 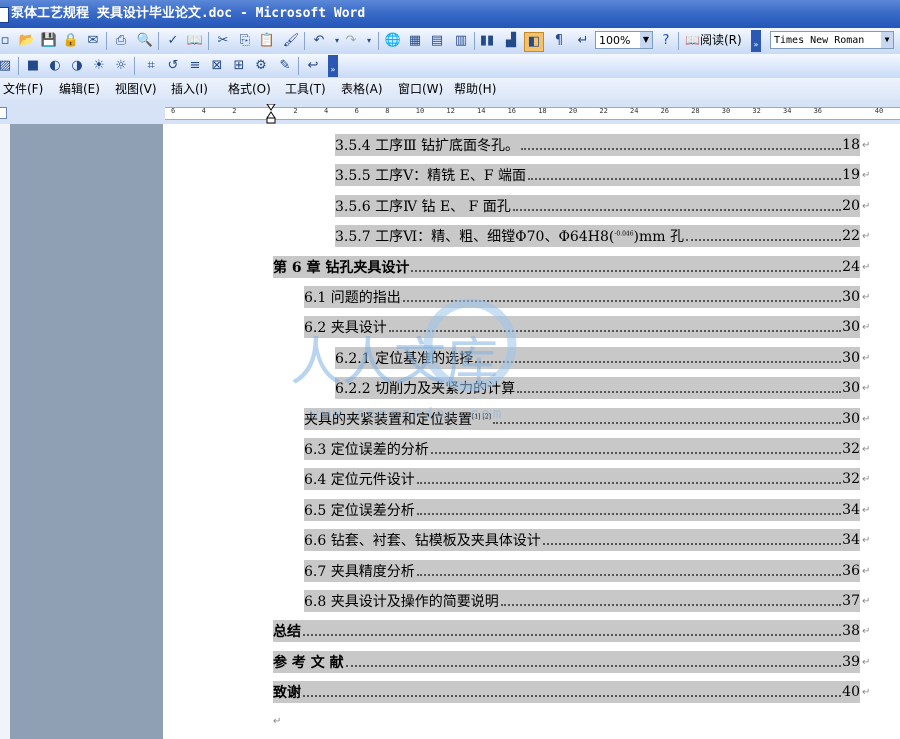 What do you see at coordinates (249, 89) in the screenshot?
I see `menu-format: 格式(O)` at bounding box center [249, 89].